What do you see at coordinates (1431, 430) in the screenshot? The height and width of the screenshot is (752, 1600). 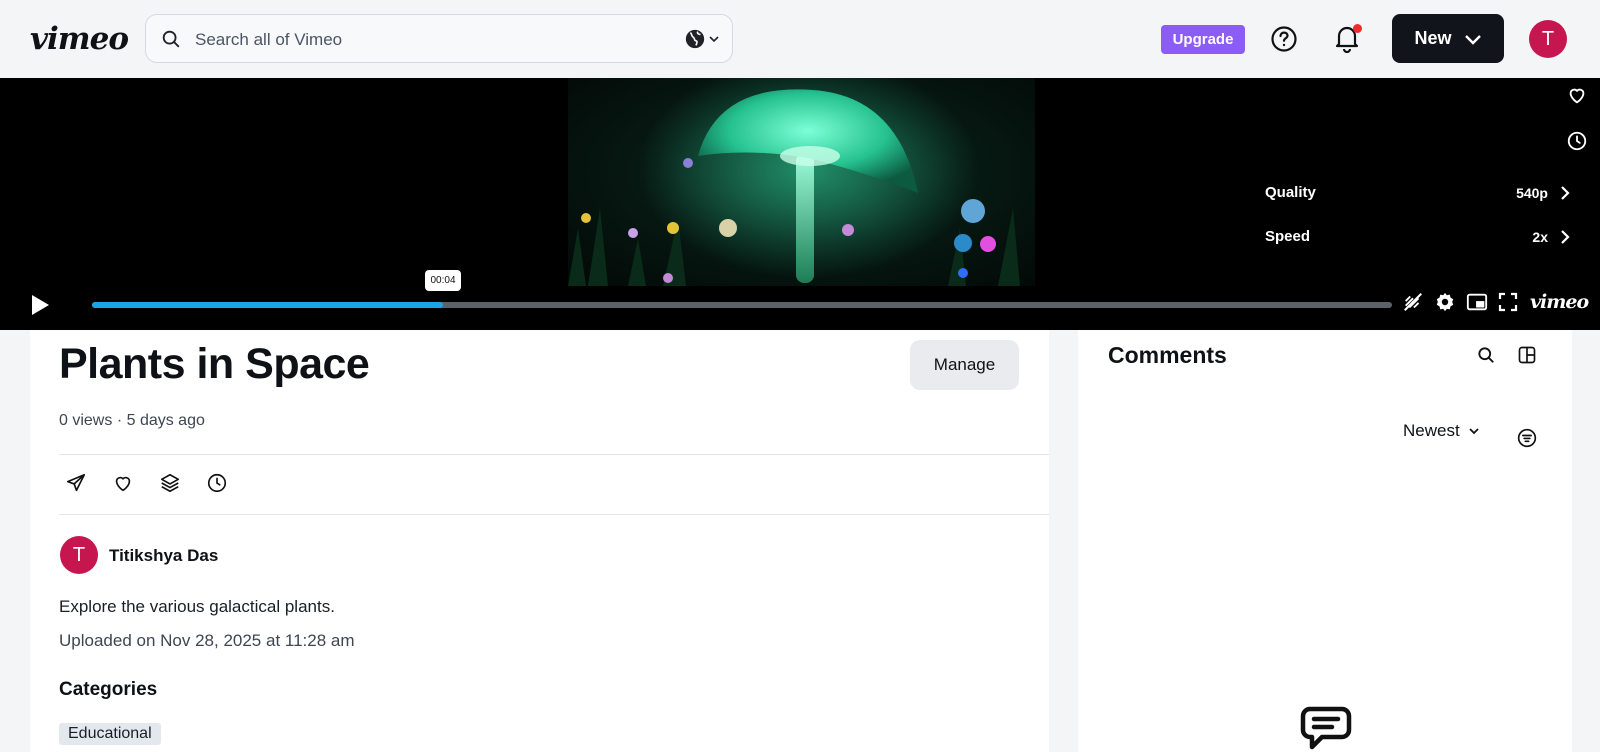 I see `sort-label: Newest` at bounding box center [1431, 430].